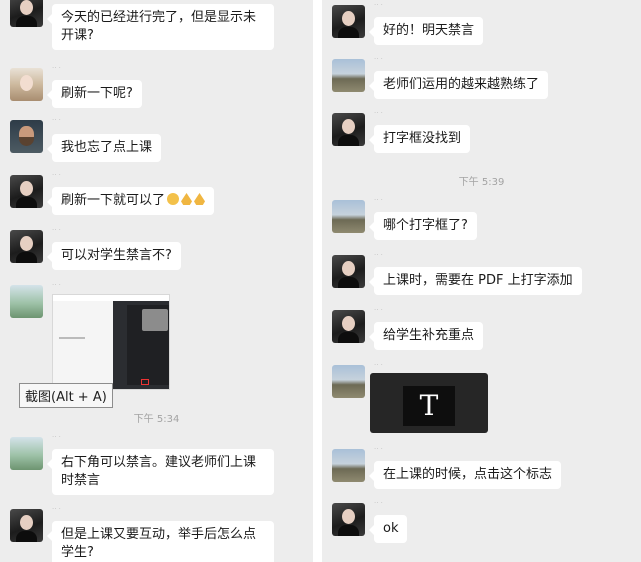 The width and height of the screenshot is (641, 562). I want to click on message-bubble: 打字框没找到, so click(419, 139).